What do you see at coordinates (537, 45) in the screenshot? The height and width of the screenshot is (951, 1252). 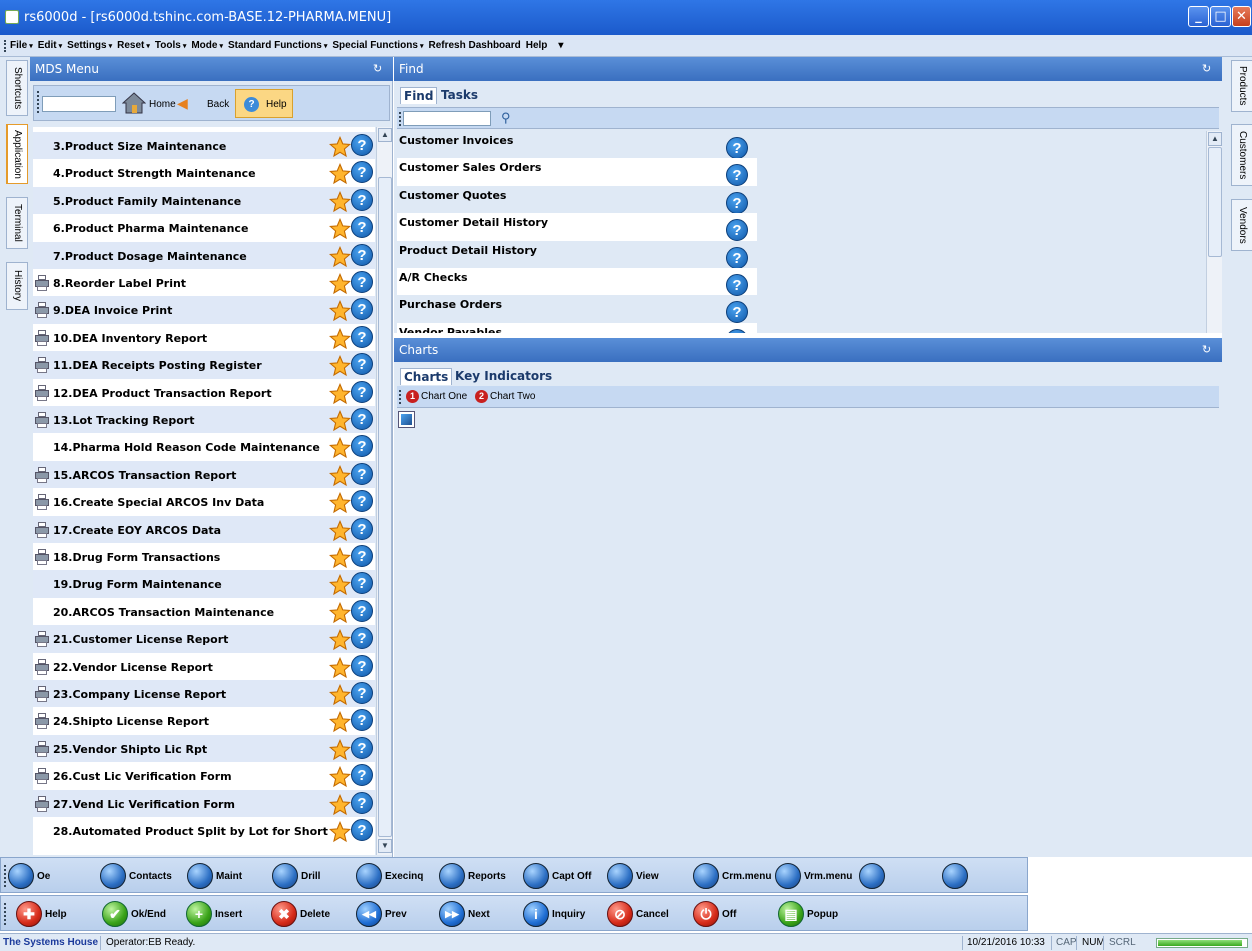 I see `menu-help: Help` at bounding box center [537, 45].